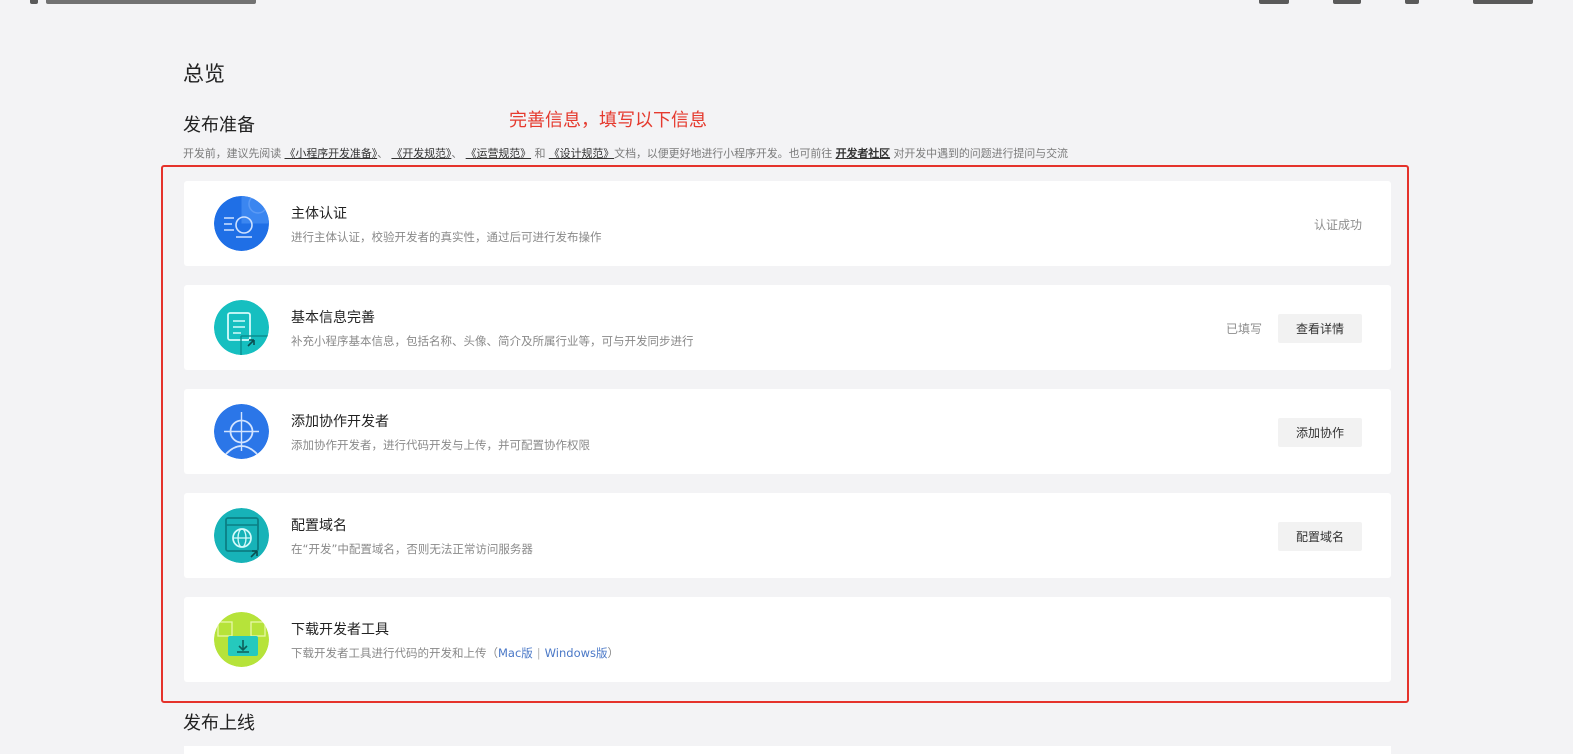 Image resolution: width=1573 pixels, height=754 pixels. Describe the element at coordinates (787, 639) in the screenshot. I see `card-download-tools: 下载开发者工具 下载开发者工具进行代码的开发和上传（Mac版 | Windows版）` at that location.